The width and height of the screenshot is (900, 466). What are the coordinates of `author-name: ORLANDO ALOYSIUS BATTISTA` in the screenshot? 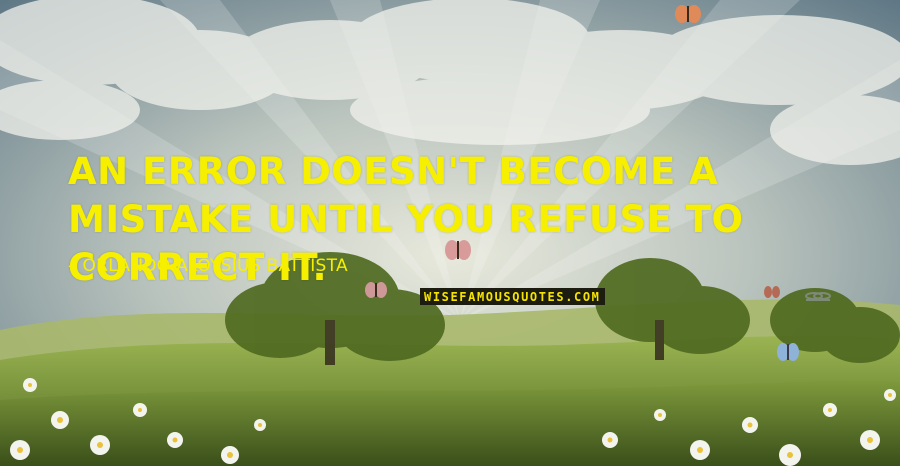 It's located at (215, 266).